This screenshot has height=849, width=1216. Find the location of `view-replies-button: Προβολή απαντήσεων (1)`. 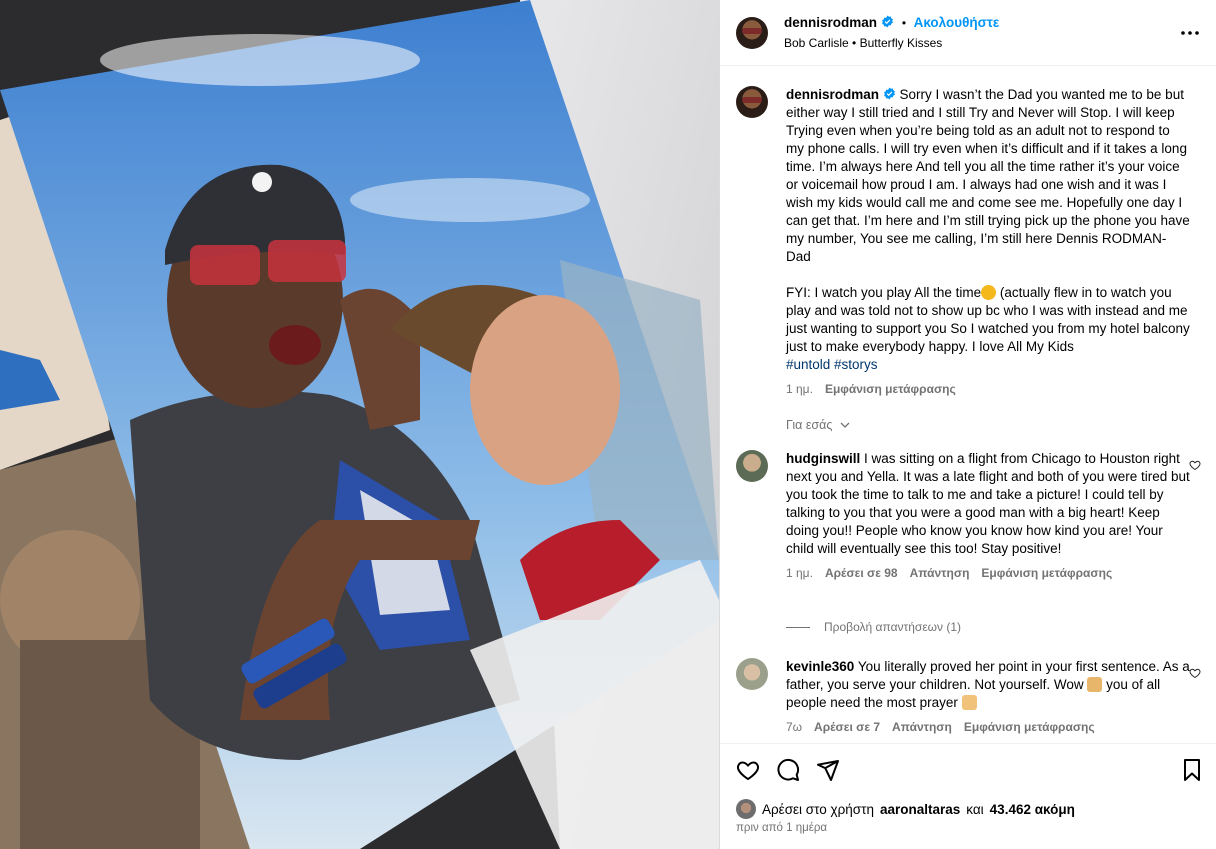

view-replies-button: Προβολή απαντήσεων (1) is located at coordinates (873, 627).